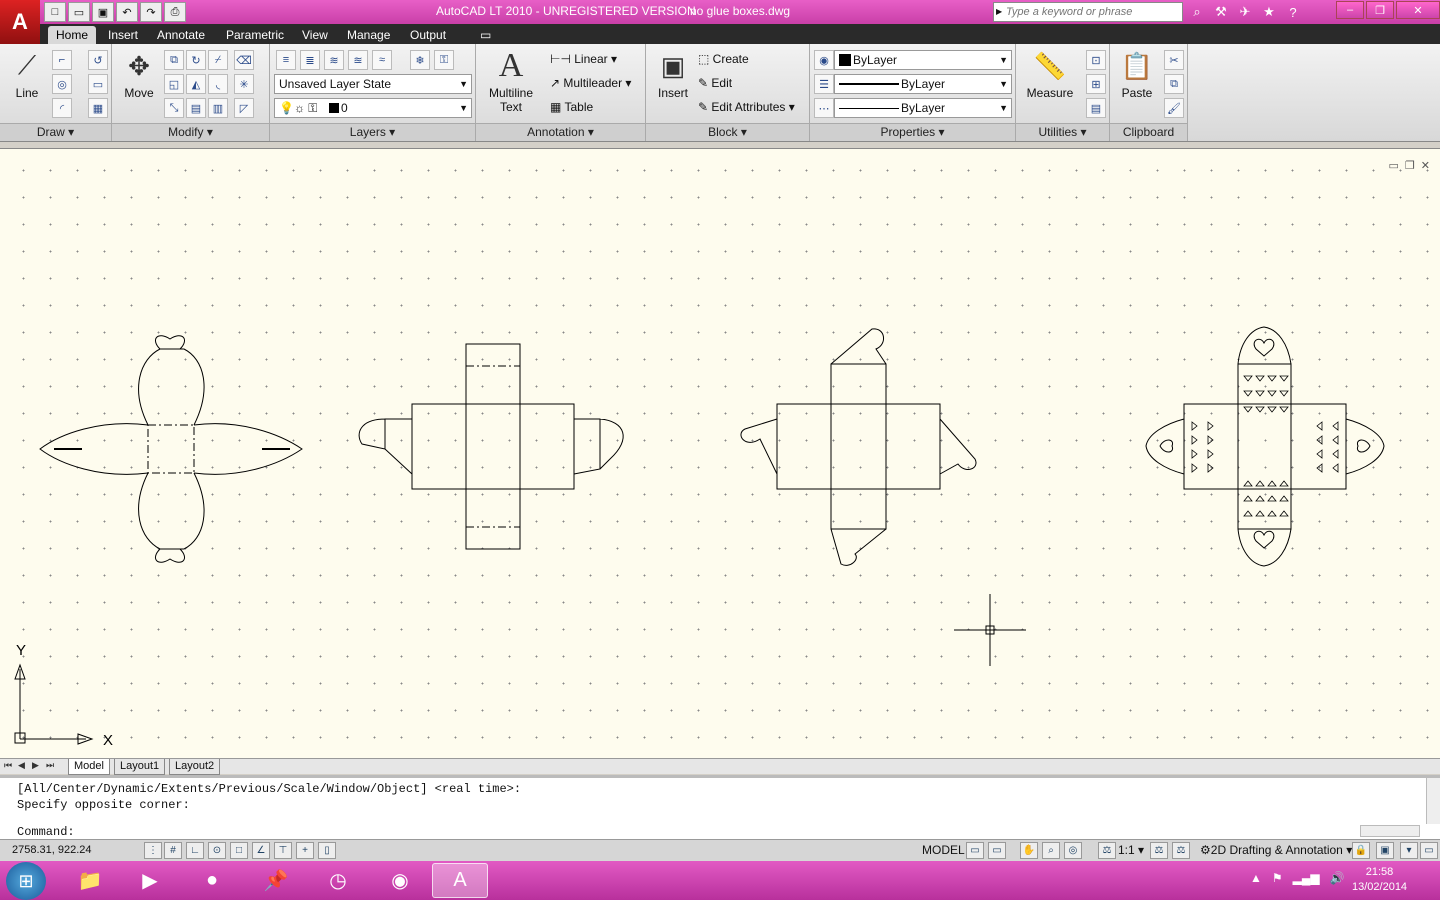 The image size is (1440, 900). I want to click on annotation-panel-title: Annotation ▾, so click(560, 132).